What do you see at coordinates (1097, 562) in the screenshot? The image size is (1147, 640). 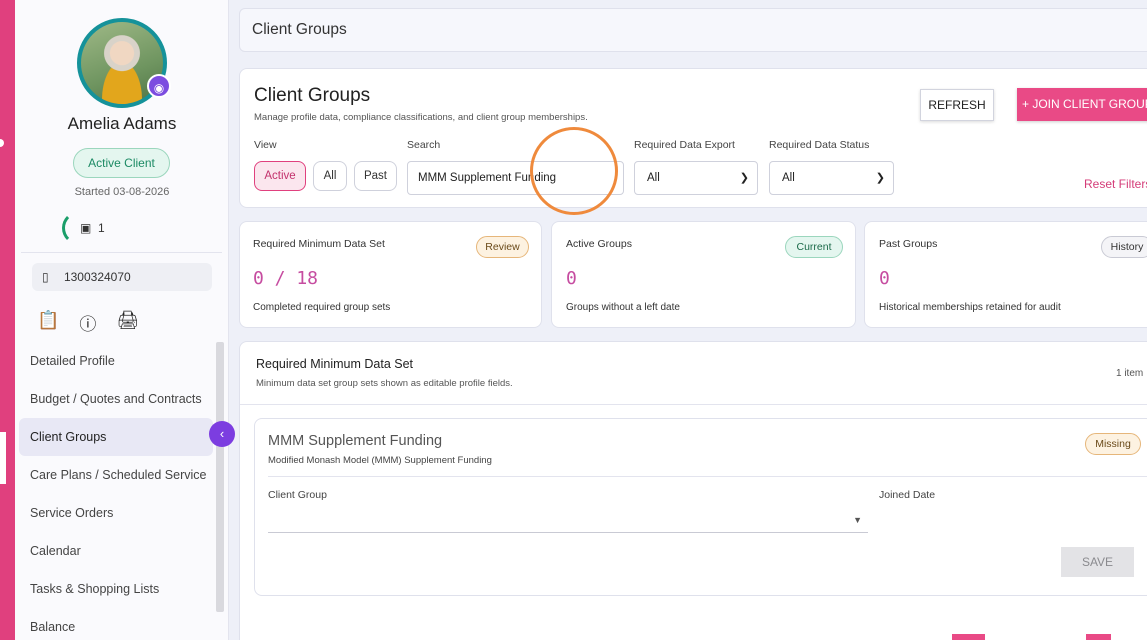 I see `save-button: SAVE` at bounding box center [1097, 562].